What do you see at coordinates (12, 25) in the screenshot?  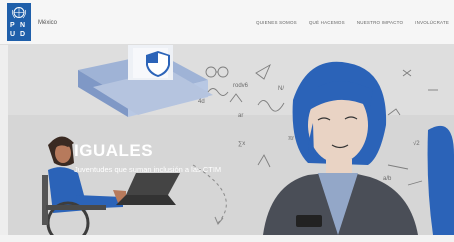 I see `logo-letter-p: P` at bounding box center [12, 25].